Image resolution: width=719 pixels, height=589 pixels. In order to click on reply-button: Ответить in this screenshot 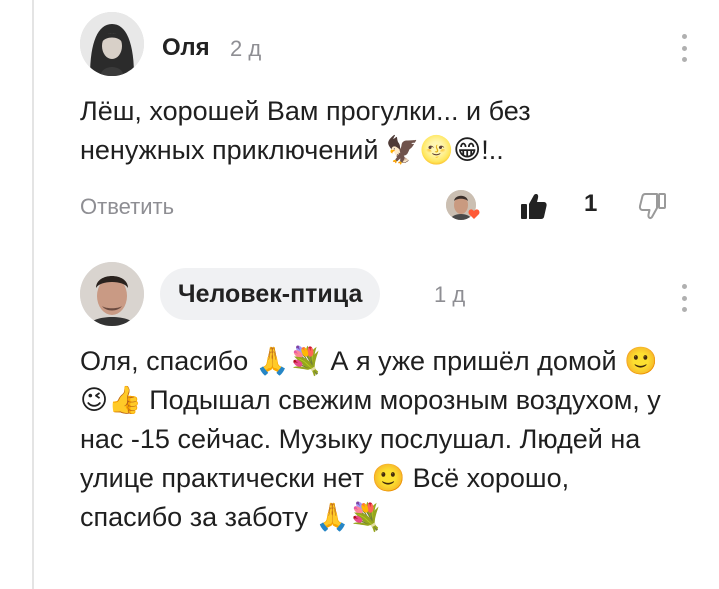, I will do `click(127, 207)`.